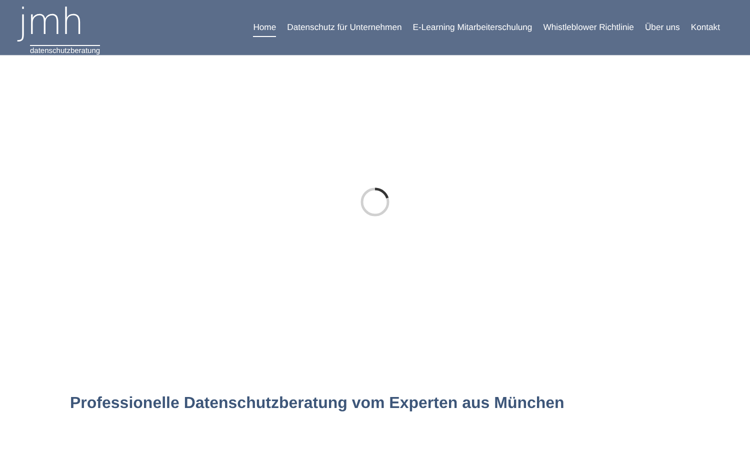 Image resolution: width=750 pixels, height=450 pixels. What do you see at coordinates (705, 27) in the screenshot?
I see `nav-link: Kontakt` at bounding box center [705, 27].